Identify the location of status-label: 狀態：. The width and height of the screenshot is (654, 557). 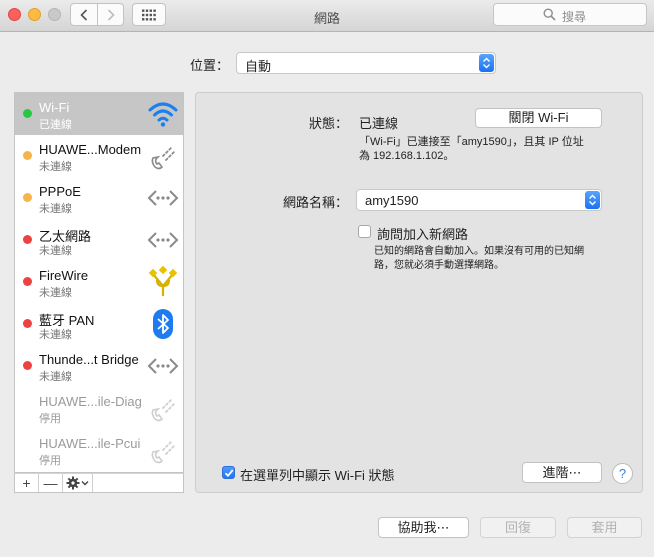
(328, 123).